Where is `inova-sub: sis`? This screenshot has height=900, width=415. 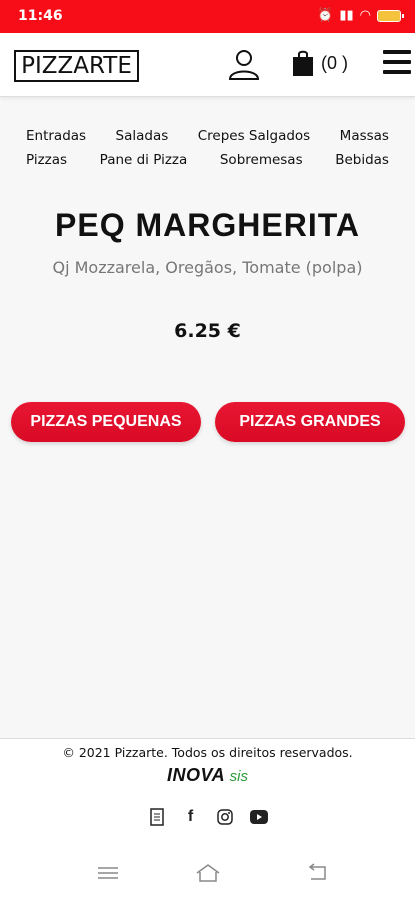
inova-sub: sis is located at coordinates (238, 776).